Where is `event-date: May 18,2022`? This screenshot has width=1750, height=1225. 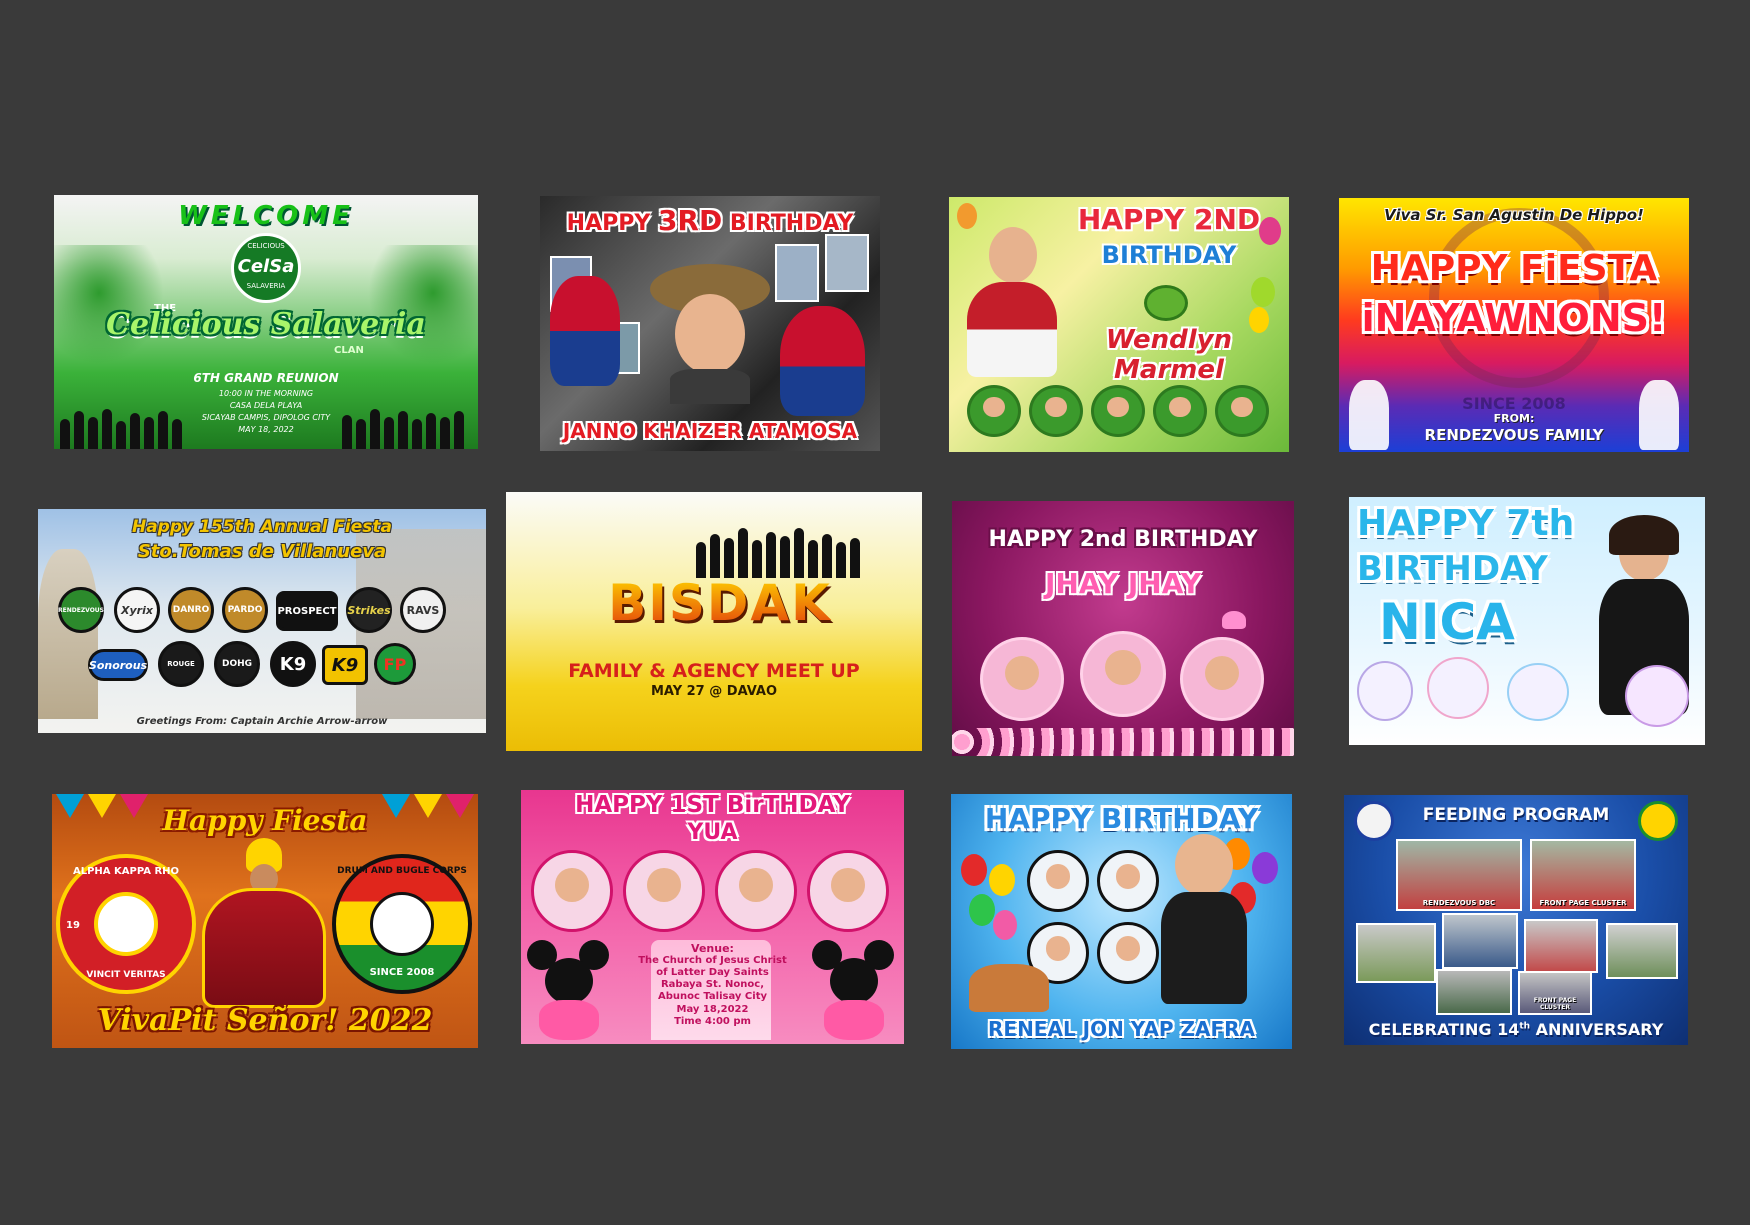
event-date: May 18,2022 is located at coordinates (712, 1009).